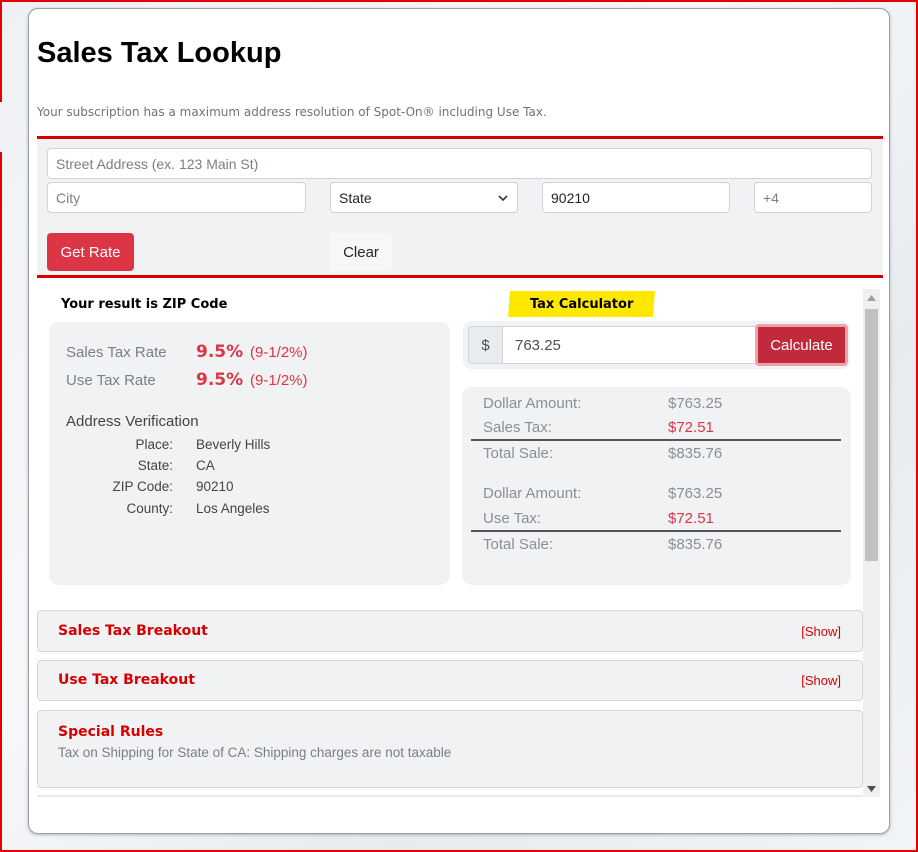 This screenshot has height=852, width=918. Describe the element at coordinates (90, 252) in the screenshot. I see `get-rate-button: Get Rate` at that location.